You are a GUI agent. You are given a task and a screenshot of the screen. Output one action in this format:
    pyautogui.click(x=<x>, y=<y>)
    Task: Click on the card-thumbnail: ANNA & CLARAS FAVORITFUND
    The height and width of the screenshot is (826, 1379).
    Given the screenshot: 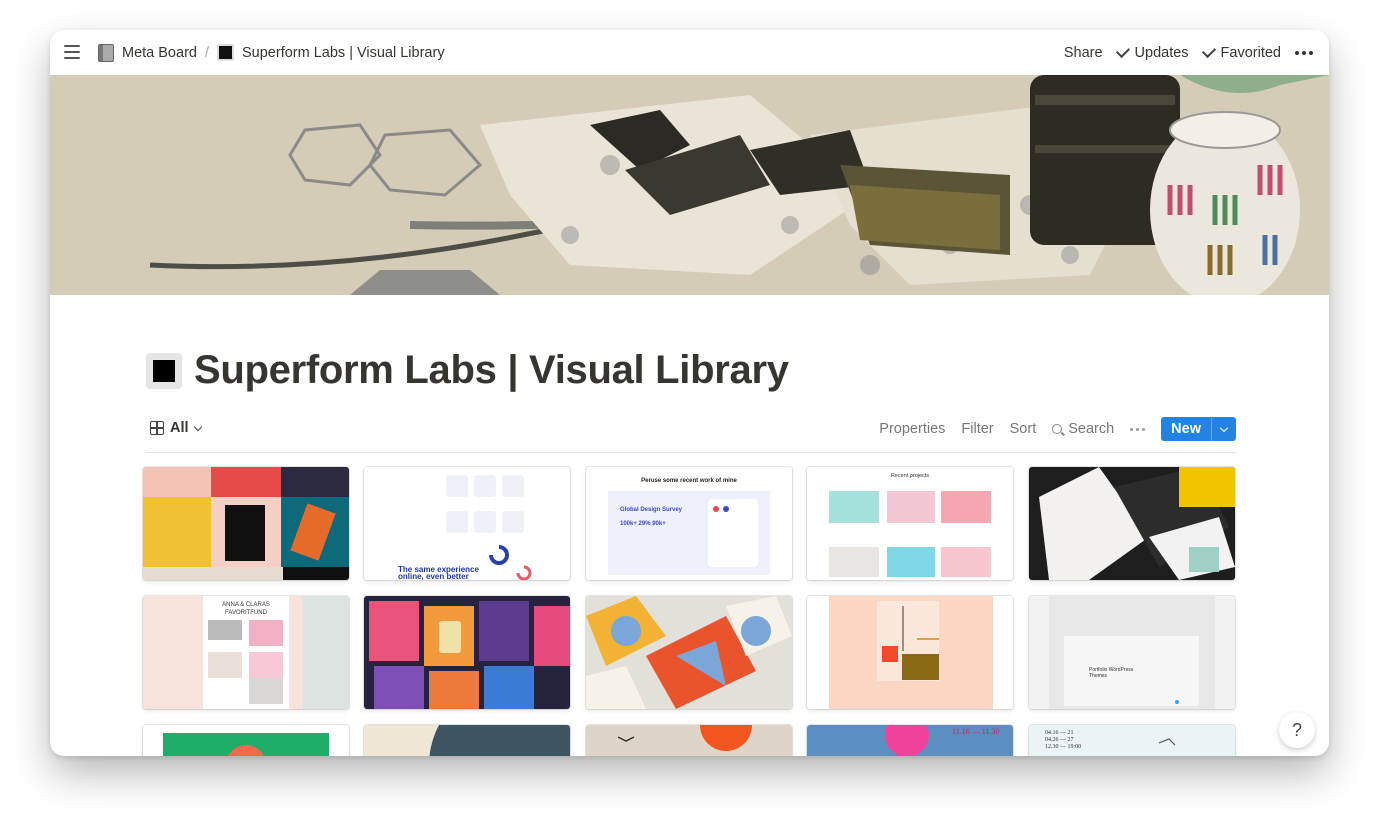 What is the action you would take?
    pyautogui.click(x=246, y=652)
    